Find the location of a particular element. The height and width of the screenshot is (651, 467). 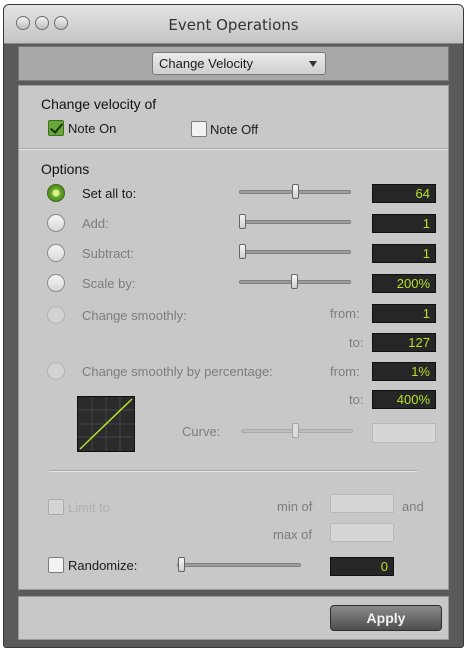

set-all-slider-thumb is located at coordinates (295, 191).